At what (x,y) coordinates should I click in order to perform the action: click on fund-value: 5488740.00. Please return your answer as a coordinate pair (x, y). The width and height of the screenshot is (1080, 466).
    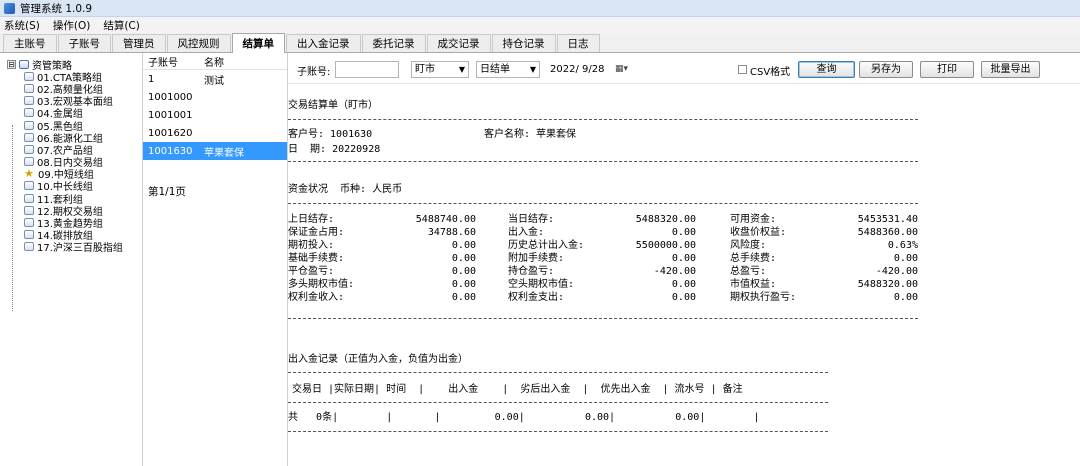
    Looking at the image, I should click on (445, 219).